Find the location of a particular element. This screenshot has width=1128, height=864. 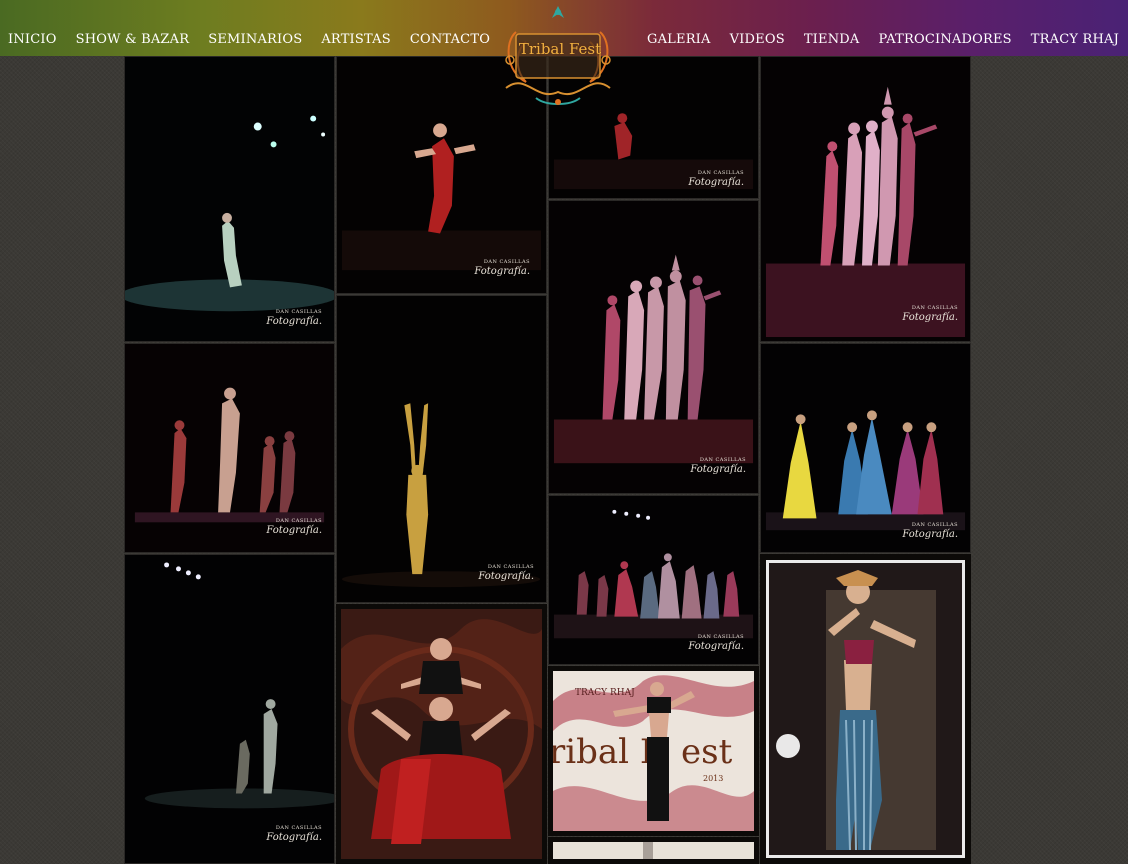

gallery-photo-9: DAN CASILLAS Fotografía. is located at coordinates (653, 580).